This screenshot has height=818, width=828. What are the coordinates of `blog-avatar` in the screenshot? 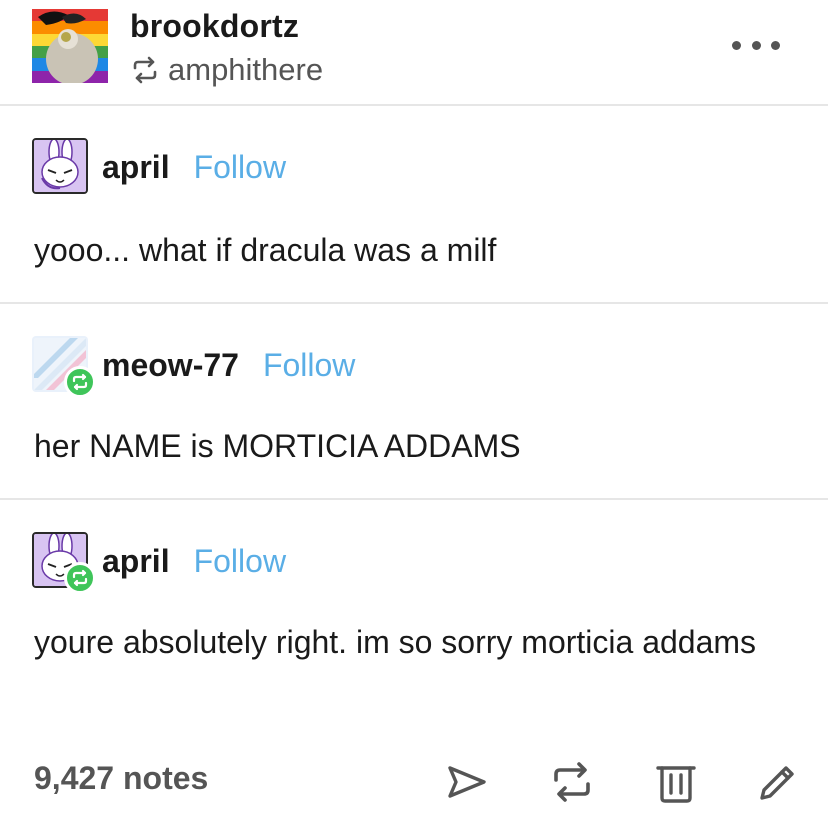 It's located at (70, 46).